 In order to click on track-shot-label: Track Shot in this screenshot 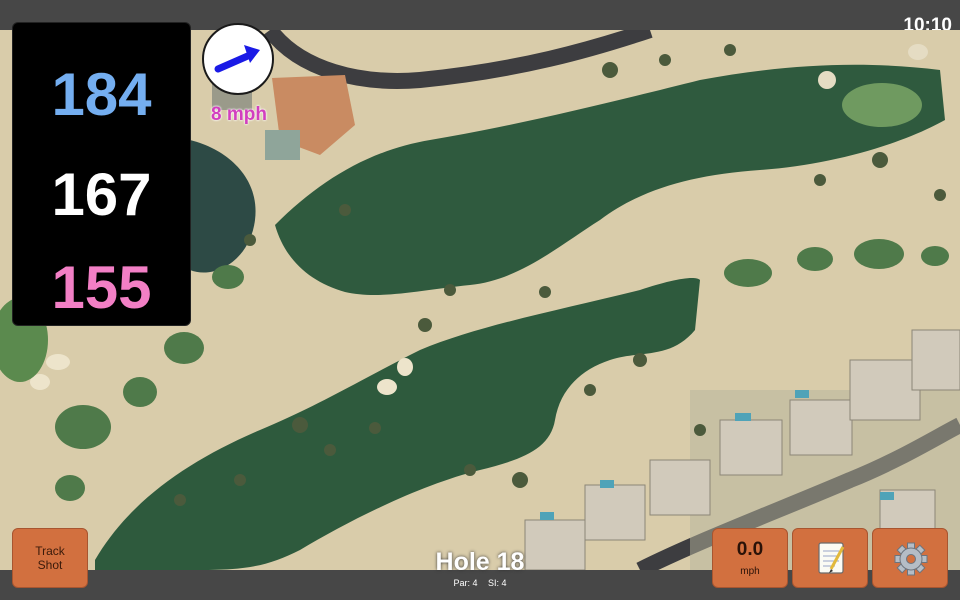, I will do `click(50, 558)`.